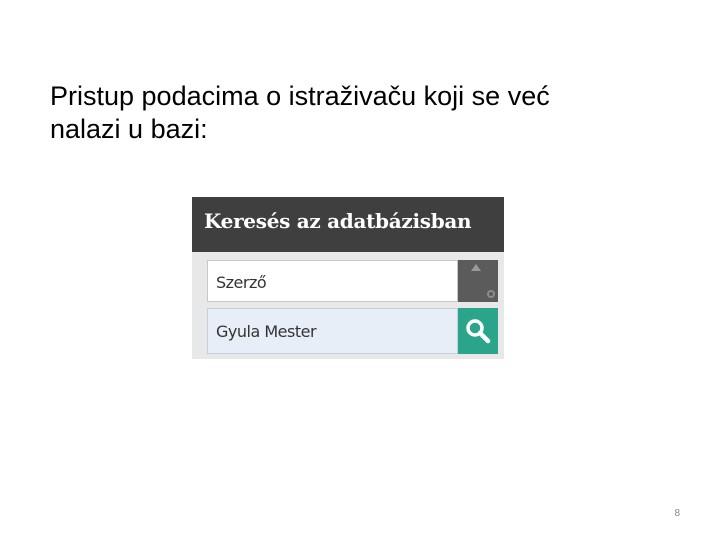 The height and width of the screenshot is (540, 720). Describe the element at coordinates (129, 129) in the screenshot. I see `slide-text-line-2: nalazi u bazi:` at that location.